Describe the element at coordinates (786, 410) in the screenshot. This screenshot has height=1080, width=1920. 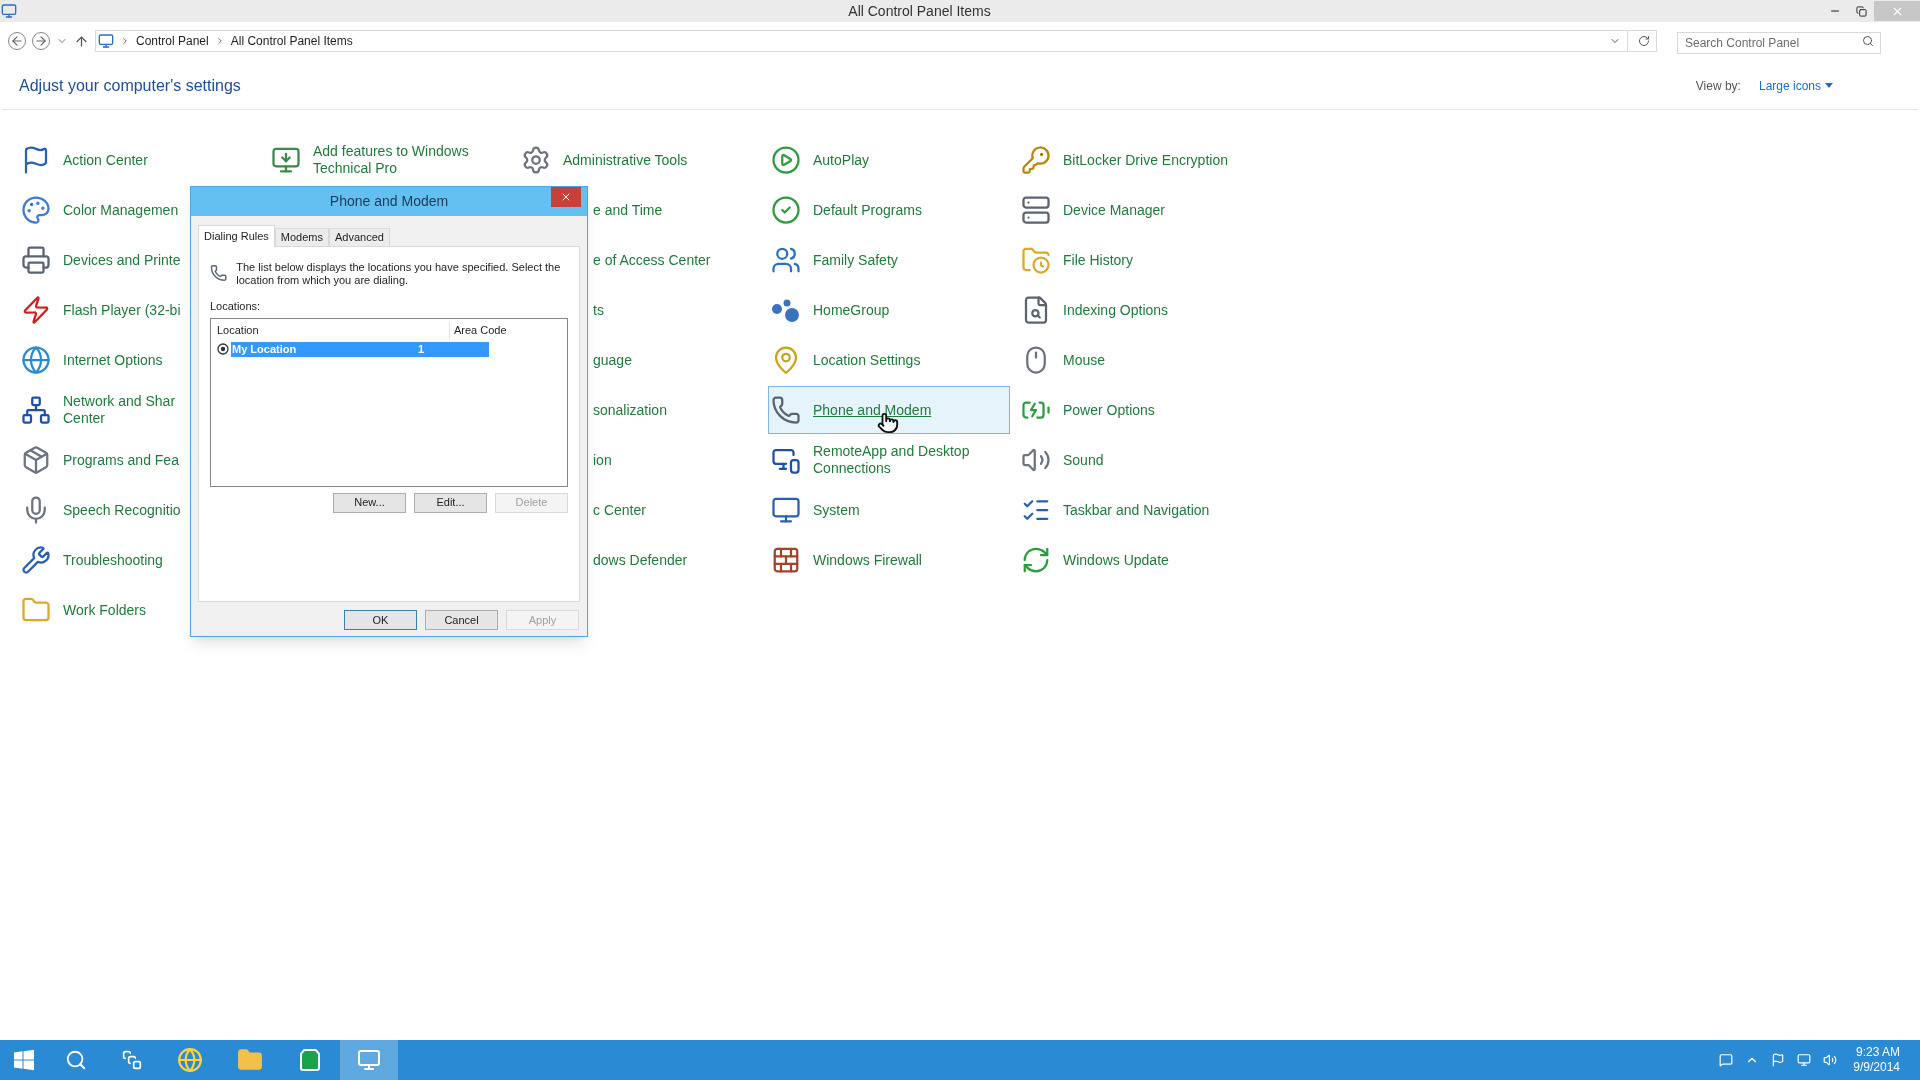
I see `phone-icon` at that location.